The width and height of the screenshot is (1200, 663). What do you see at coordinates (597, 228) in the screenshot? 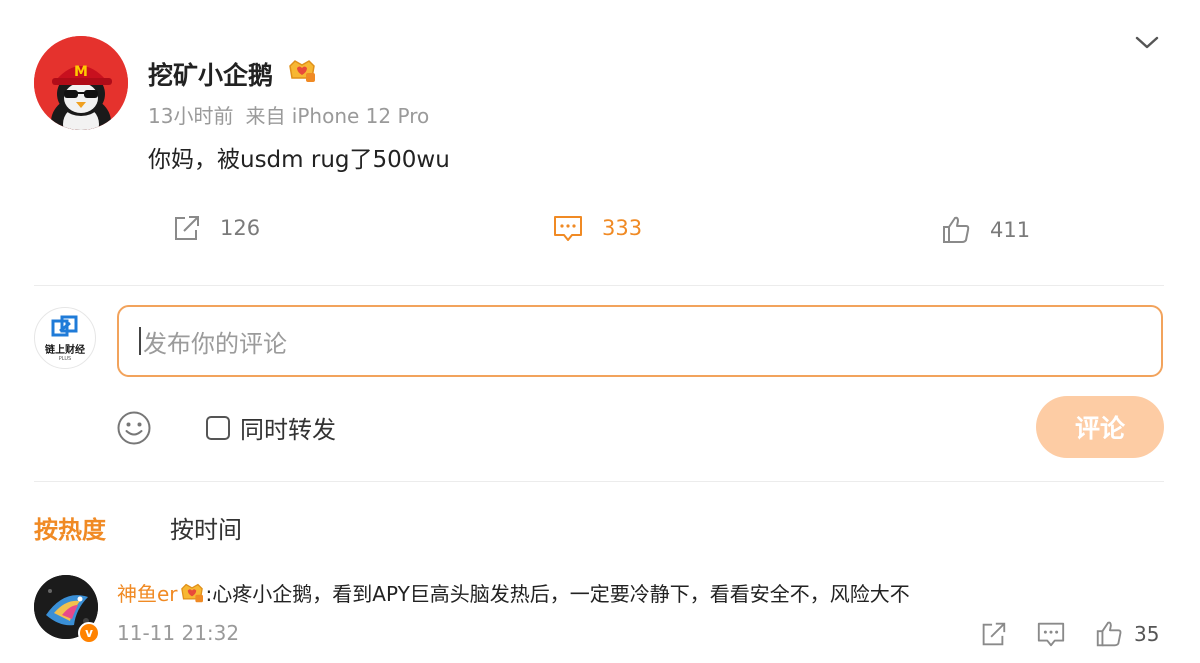
I see `comment-button: 333` at bounding box center [597, 228].